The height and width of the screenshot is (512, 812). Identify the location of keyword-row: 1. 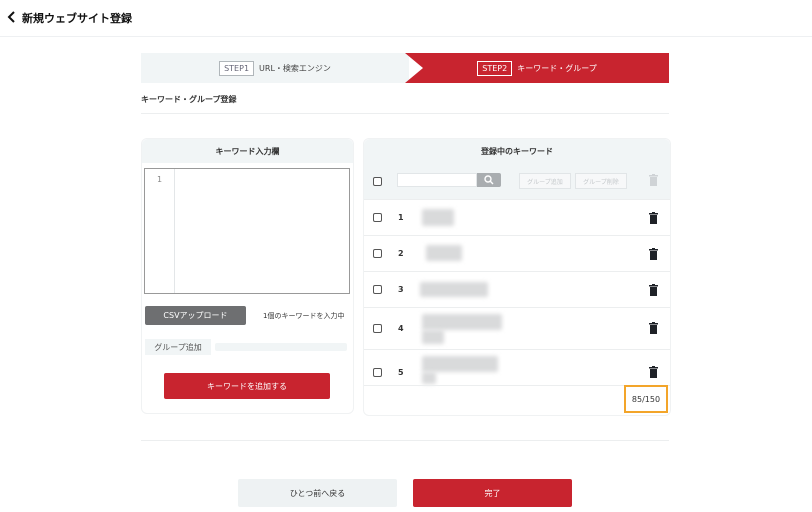
(517, 217).